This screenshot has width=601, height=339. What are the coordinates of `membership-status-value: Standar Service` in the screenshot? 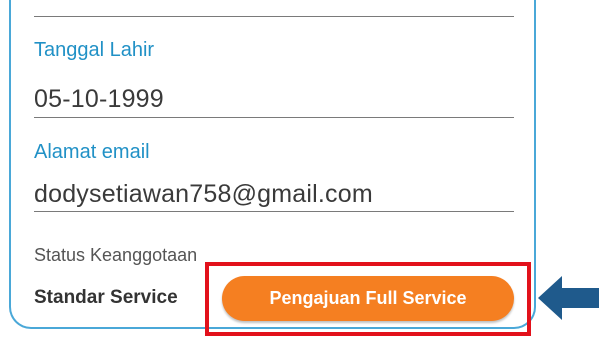 It's located at (106, 297).